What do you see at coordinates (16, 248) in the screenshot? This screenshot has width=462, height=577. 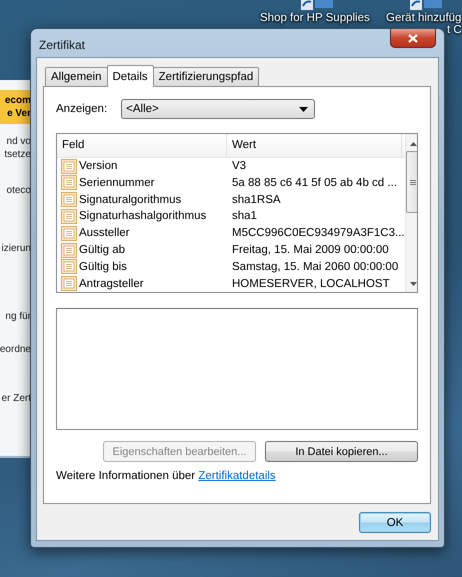 I see `window-text: izierun` at bounding box center [16, 248].